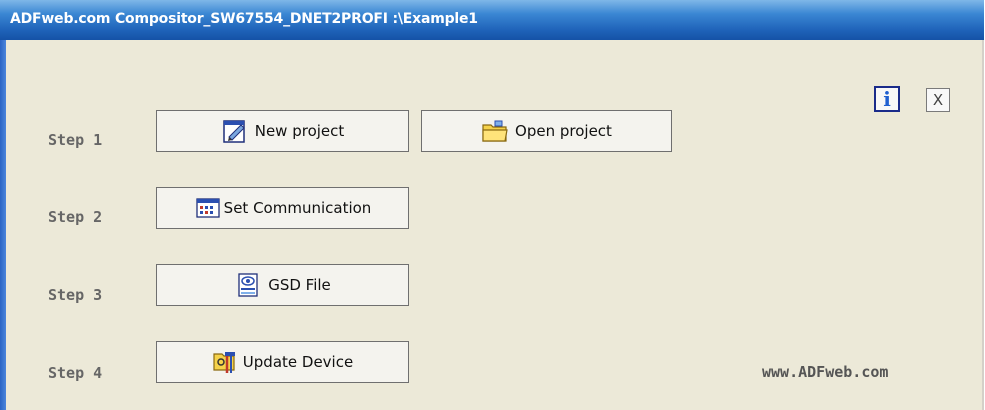 This screenshot has height=410, width=985. I want to click on new-project-button: New project, so click(282, 131).